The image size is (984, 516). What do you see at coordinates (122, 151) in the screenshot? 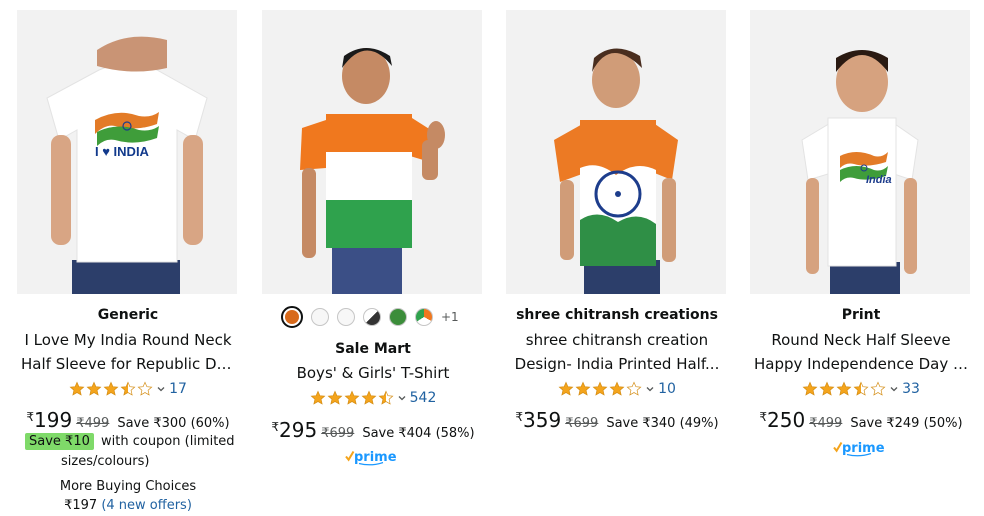
I see `shirt-print-text: I ♥ INDIA` at bounding box center [122, 151].